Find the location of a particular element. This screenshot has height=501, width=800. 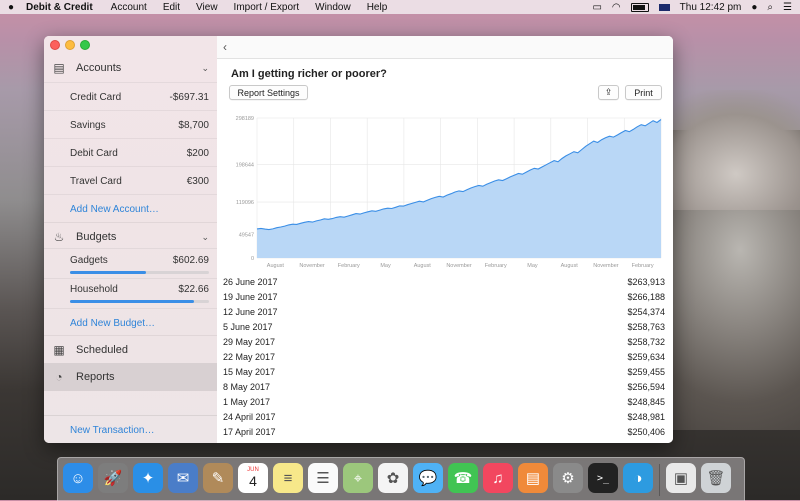

list-item-amount: $263,913 is located at coordinates (646, 281).